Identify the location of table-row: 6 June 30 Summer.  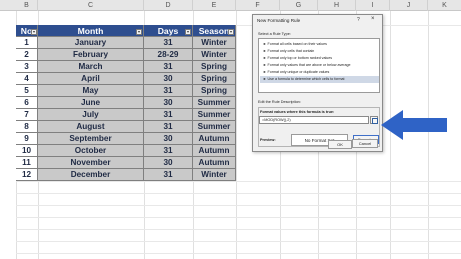
(126, 103).